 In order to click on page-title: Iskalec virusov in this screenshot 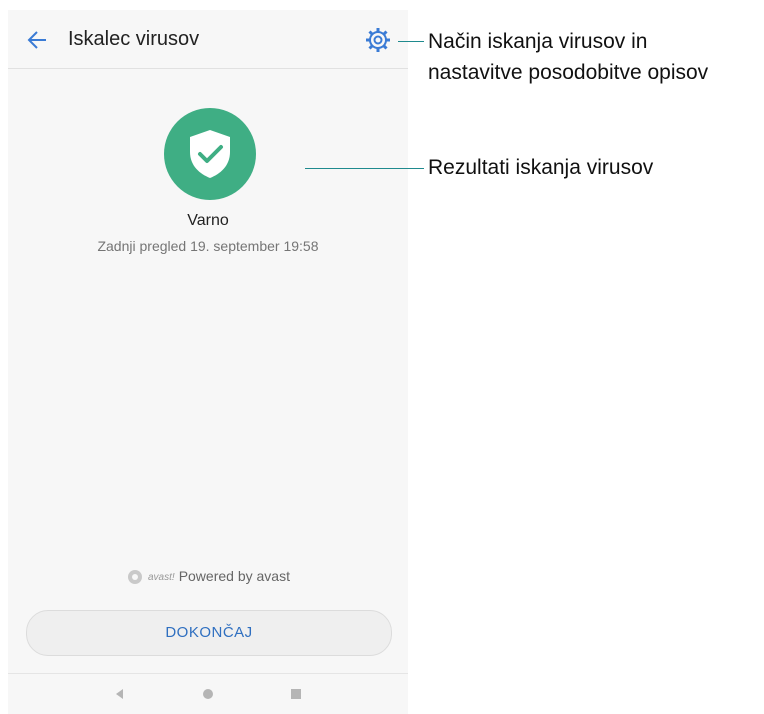, I will do `click(134, 39)`.